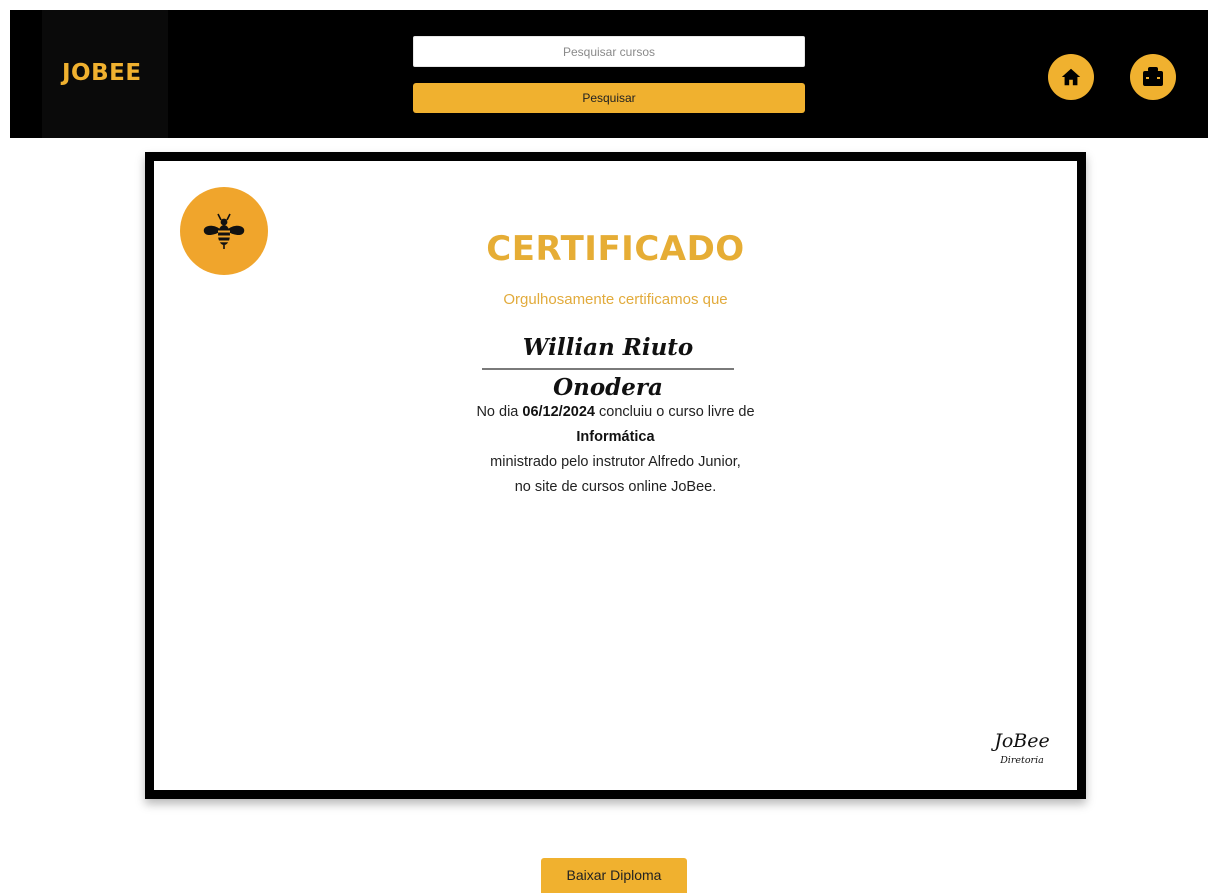  I want to click on jobs-button, so click(1153, 77).